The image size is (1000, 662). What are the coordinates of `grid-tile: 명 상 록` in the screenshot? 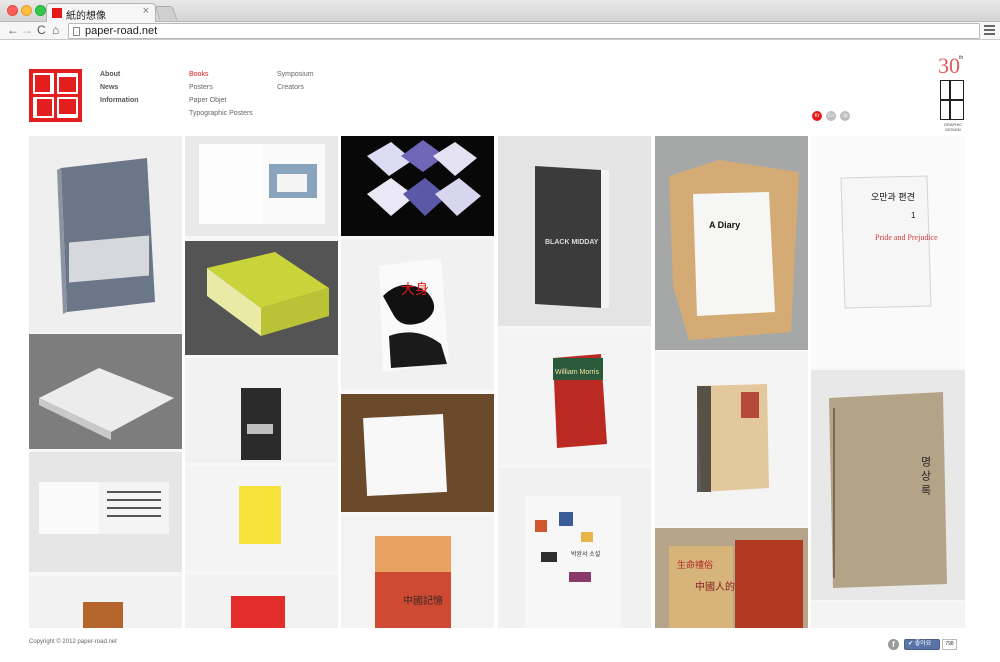 It's located at (888, 485).